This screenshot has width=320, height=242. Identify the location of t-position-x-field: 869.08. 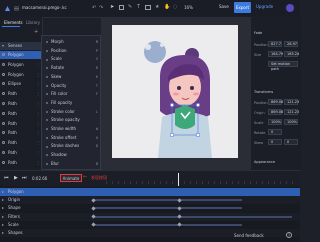
(275, 102).